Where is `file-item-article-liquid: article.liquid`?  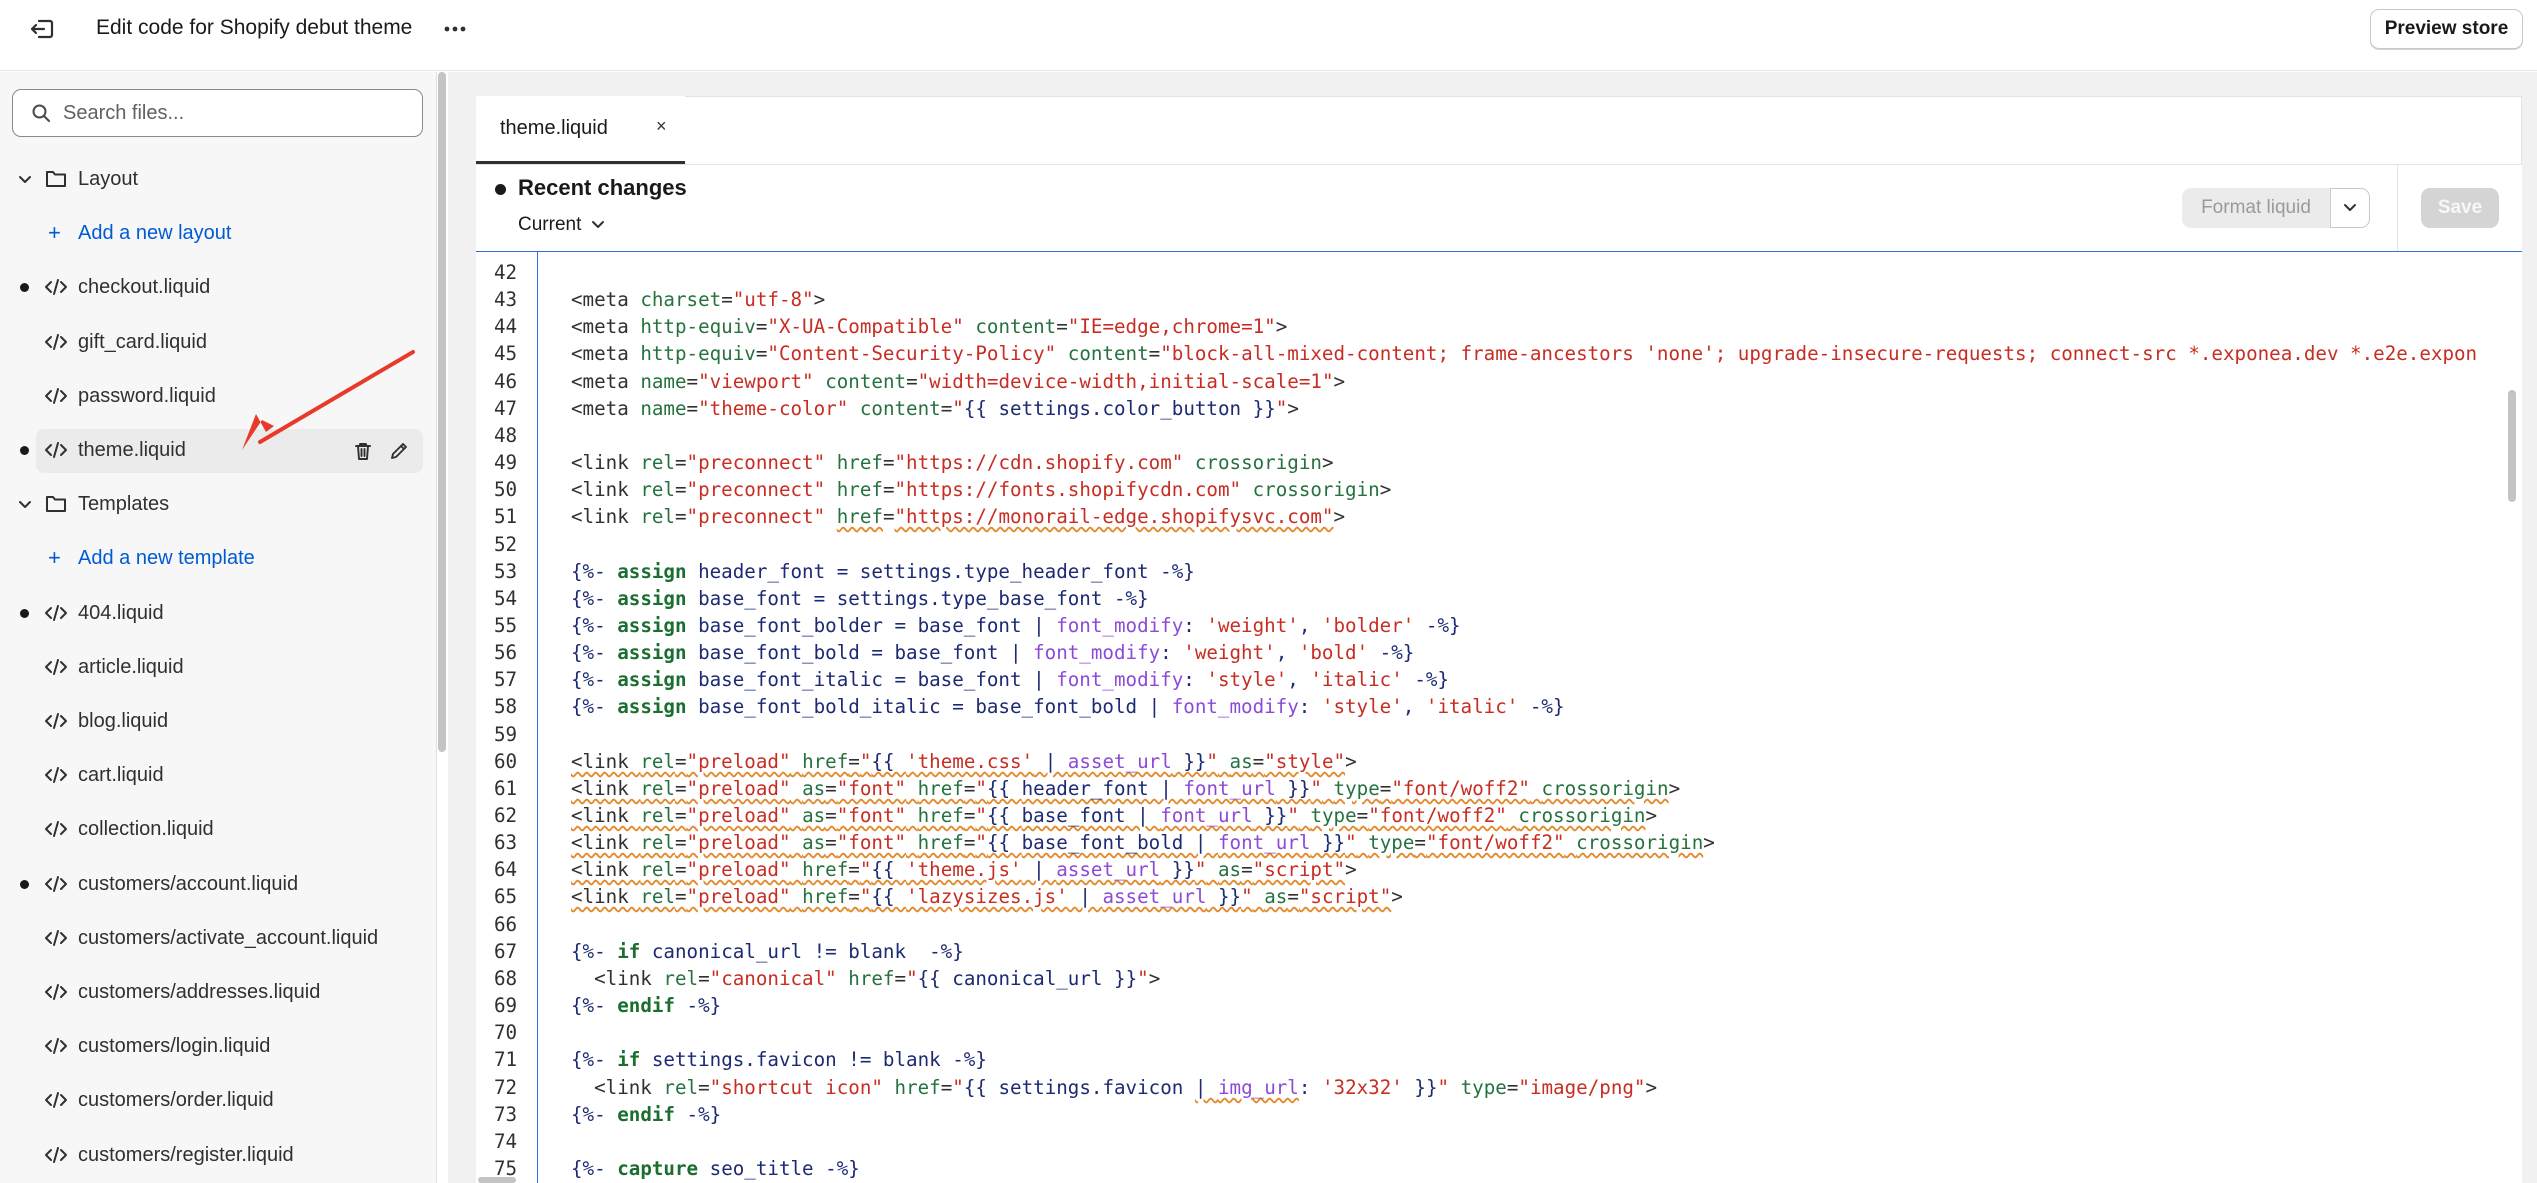 file-item-article-liquid: article.liquid is located at coordinates (218, 667).